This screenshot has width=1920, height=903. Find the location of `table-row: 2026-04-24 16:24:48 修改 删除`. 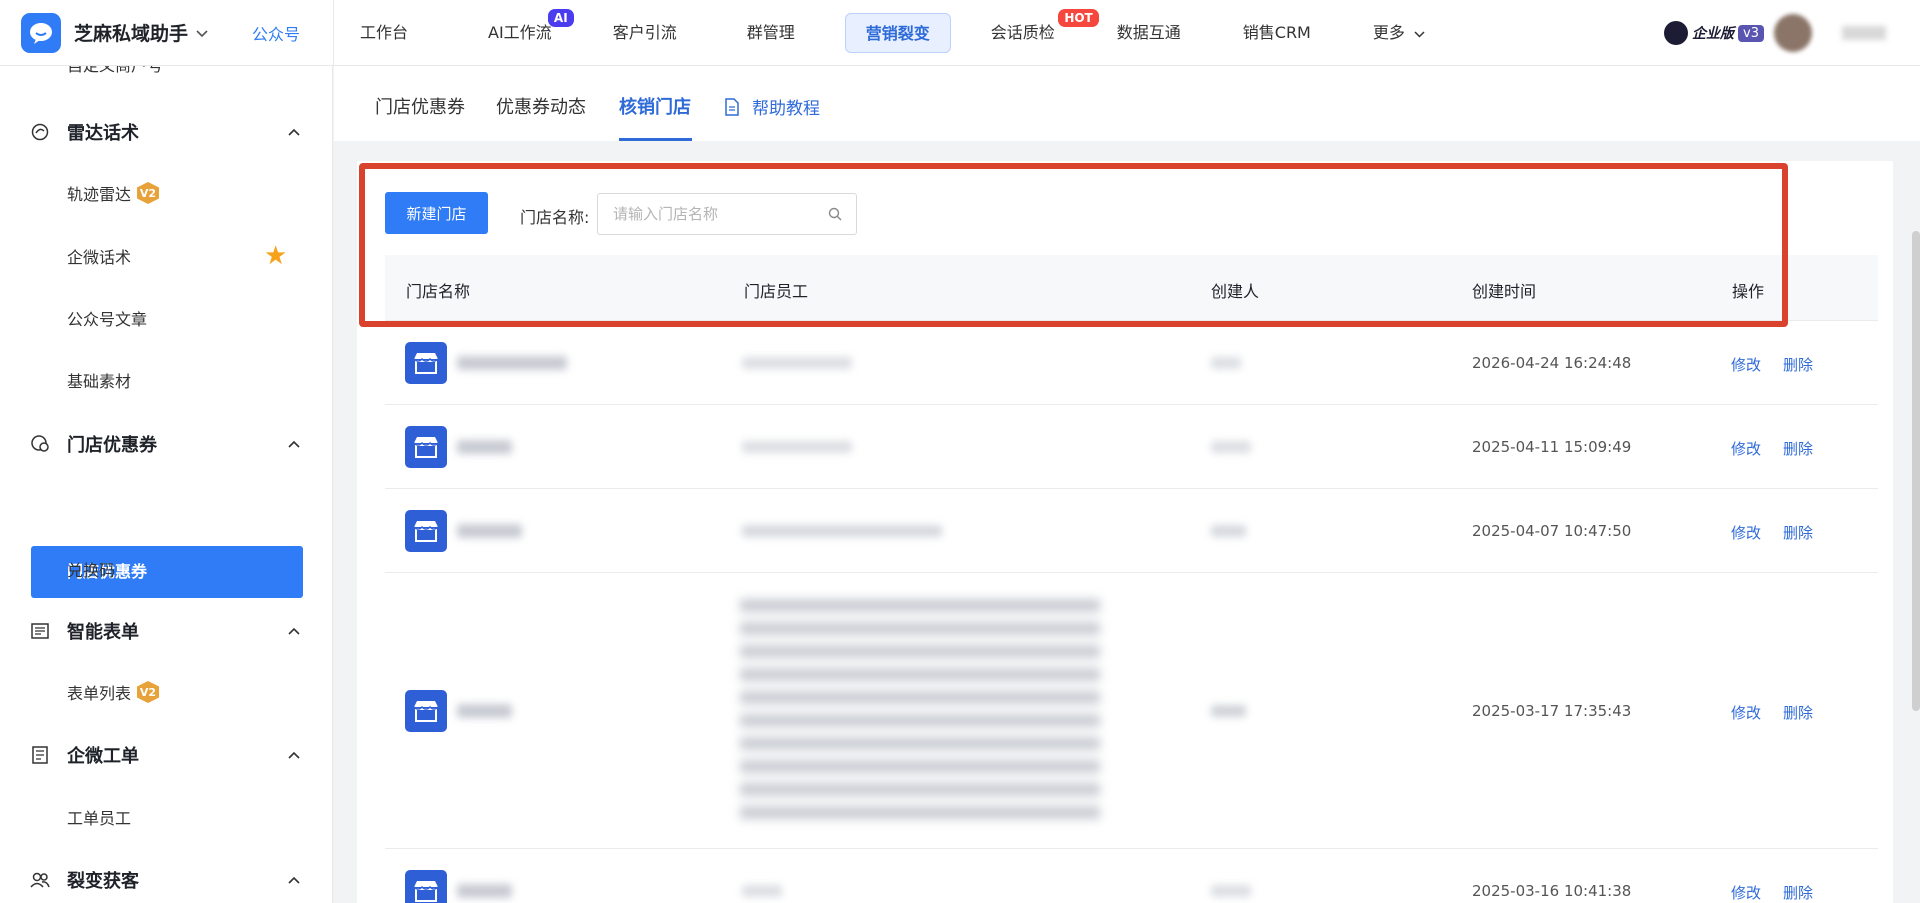

table-row: 2026-04-24 16:24:48 修改 删除 is located at coordinates (1131, 363).